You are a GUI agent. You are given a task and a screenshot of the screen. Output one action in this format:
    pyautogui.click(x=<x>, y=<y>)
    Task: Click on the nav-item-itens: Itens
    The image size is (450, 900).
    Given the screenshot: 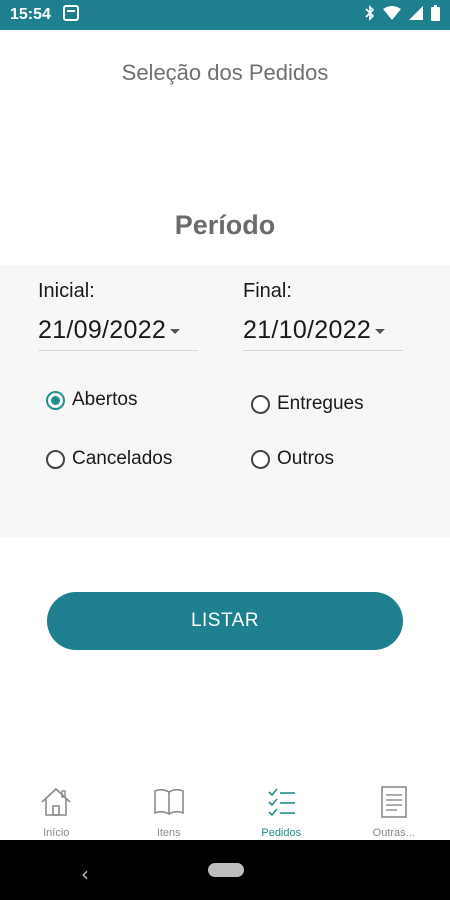 What is the action you would take?
    pyautogui.click(x=169, y=807)
    